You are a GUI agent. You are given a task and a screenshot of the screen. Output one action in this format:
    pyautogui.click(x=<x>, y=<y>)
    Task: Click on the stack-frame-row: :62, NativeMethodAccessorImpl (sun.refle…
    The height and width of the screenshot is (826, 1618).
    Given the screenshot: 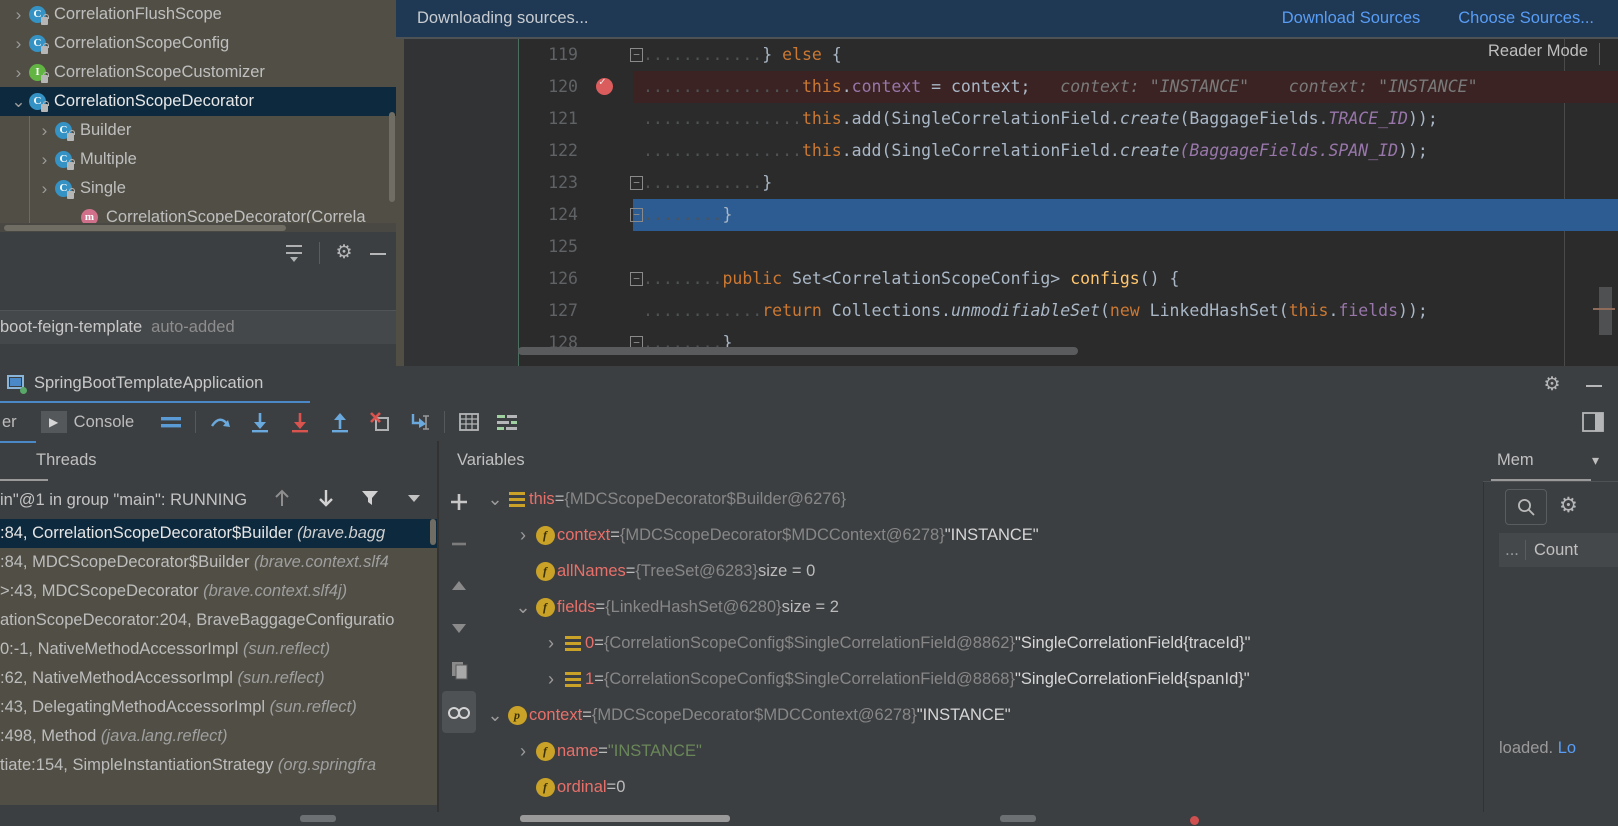 What is the action you would take?
    pyautogui.click(x=218, y=678)
    